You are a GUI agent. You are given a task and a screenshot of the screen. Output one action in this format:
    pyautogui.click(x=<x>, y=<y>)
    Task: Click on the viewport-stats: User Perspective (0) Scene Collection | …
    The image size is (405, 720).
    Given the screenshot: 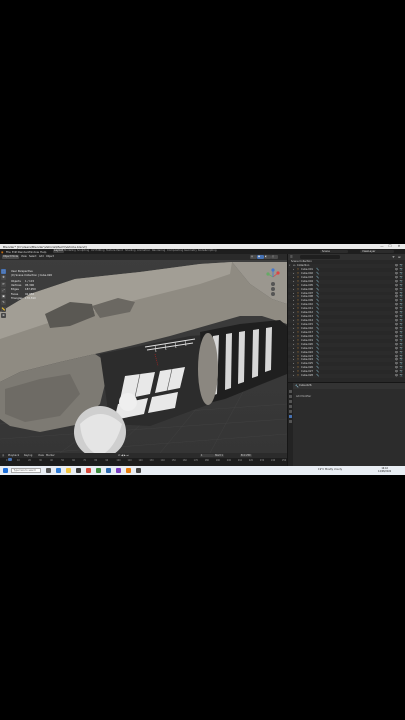 What is the action you would take?
    pyautogui.click(x=31, y=285)
    